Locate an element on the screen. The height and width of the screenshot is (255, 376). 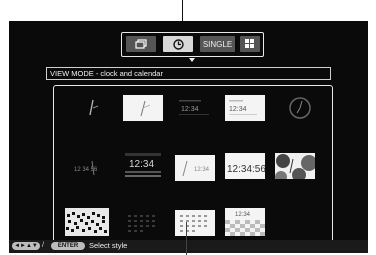
thumb-6-time: 12 34 56 is located at coordinates (86, 170).